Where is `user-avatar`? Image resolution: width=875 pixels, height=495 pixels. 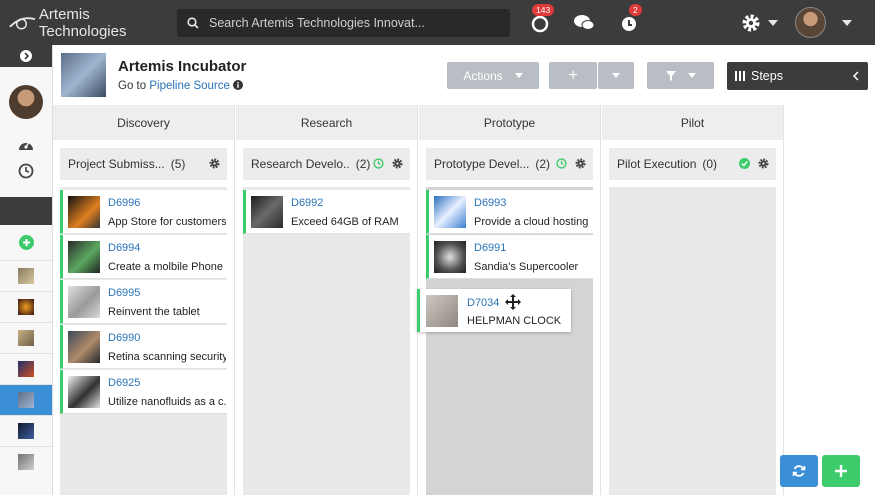
user-avatar is located at coordinates (810, 22).